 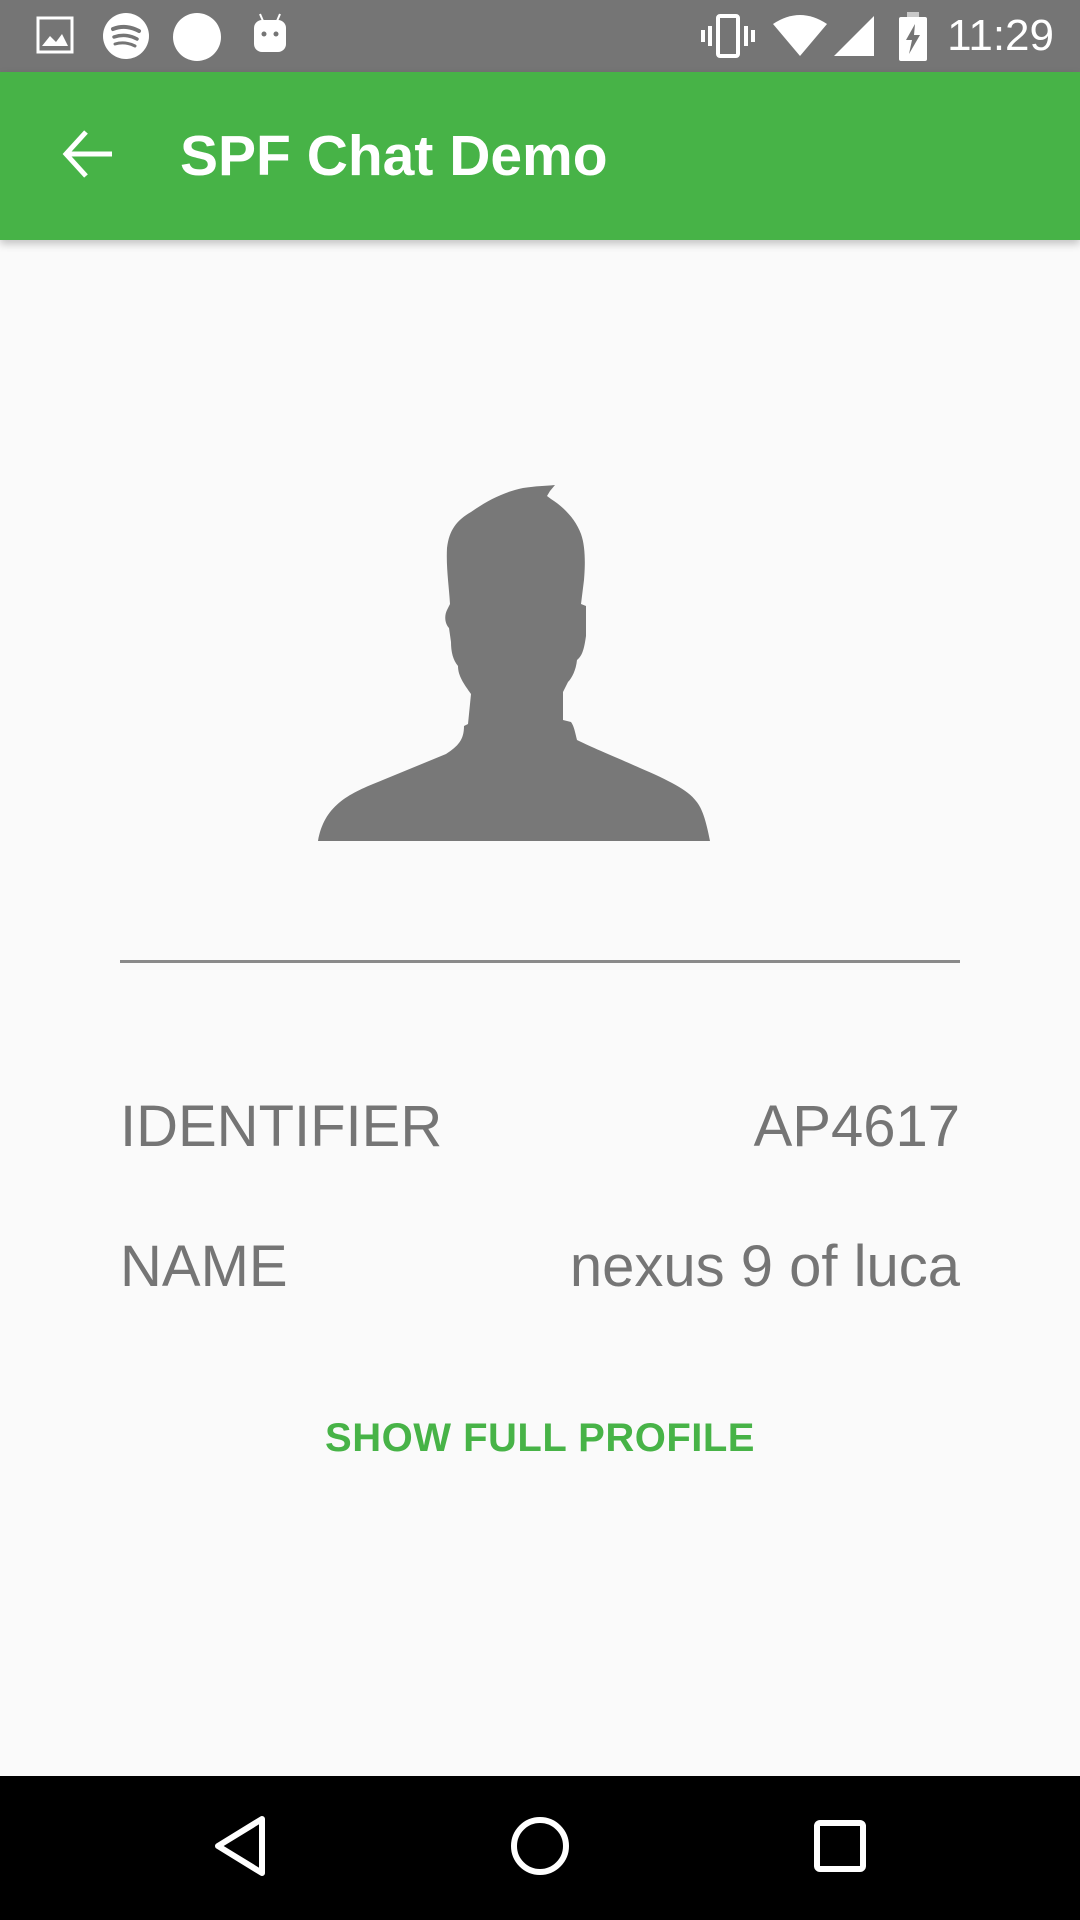 I want to click on show-full-profile-button: SHOW FULL PROFILE, so click(x=540, y=1438).